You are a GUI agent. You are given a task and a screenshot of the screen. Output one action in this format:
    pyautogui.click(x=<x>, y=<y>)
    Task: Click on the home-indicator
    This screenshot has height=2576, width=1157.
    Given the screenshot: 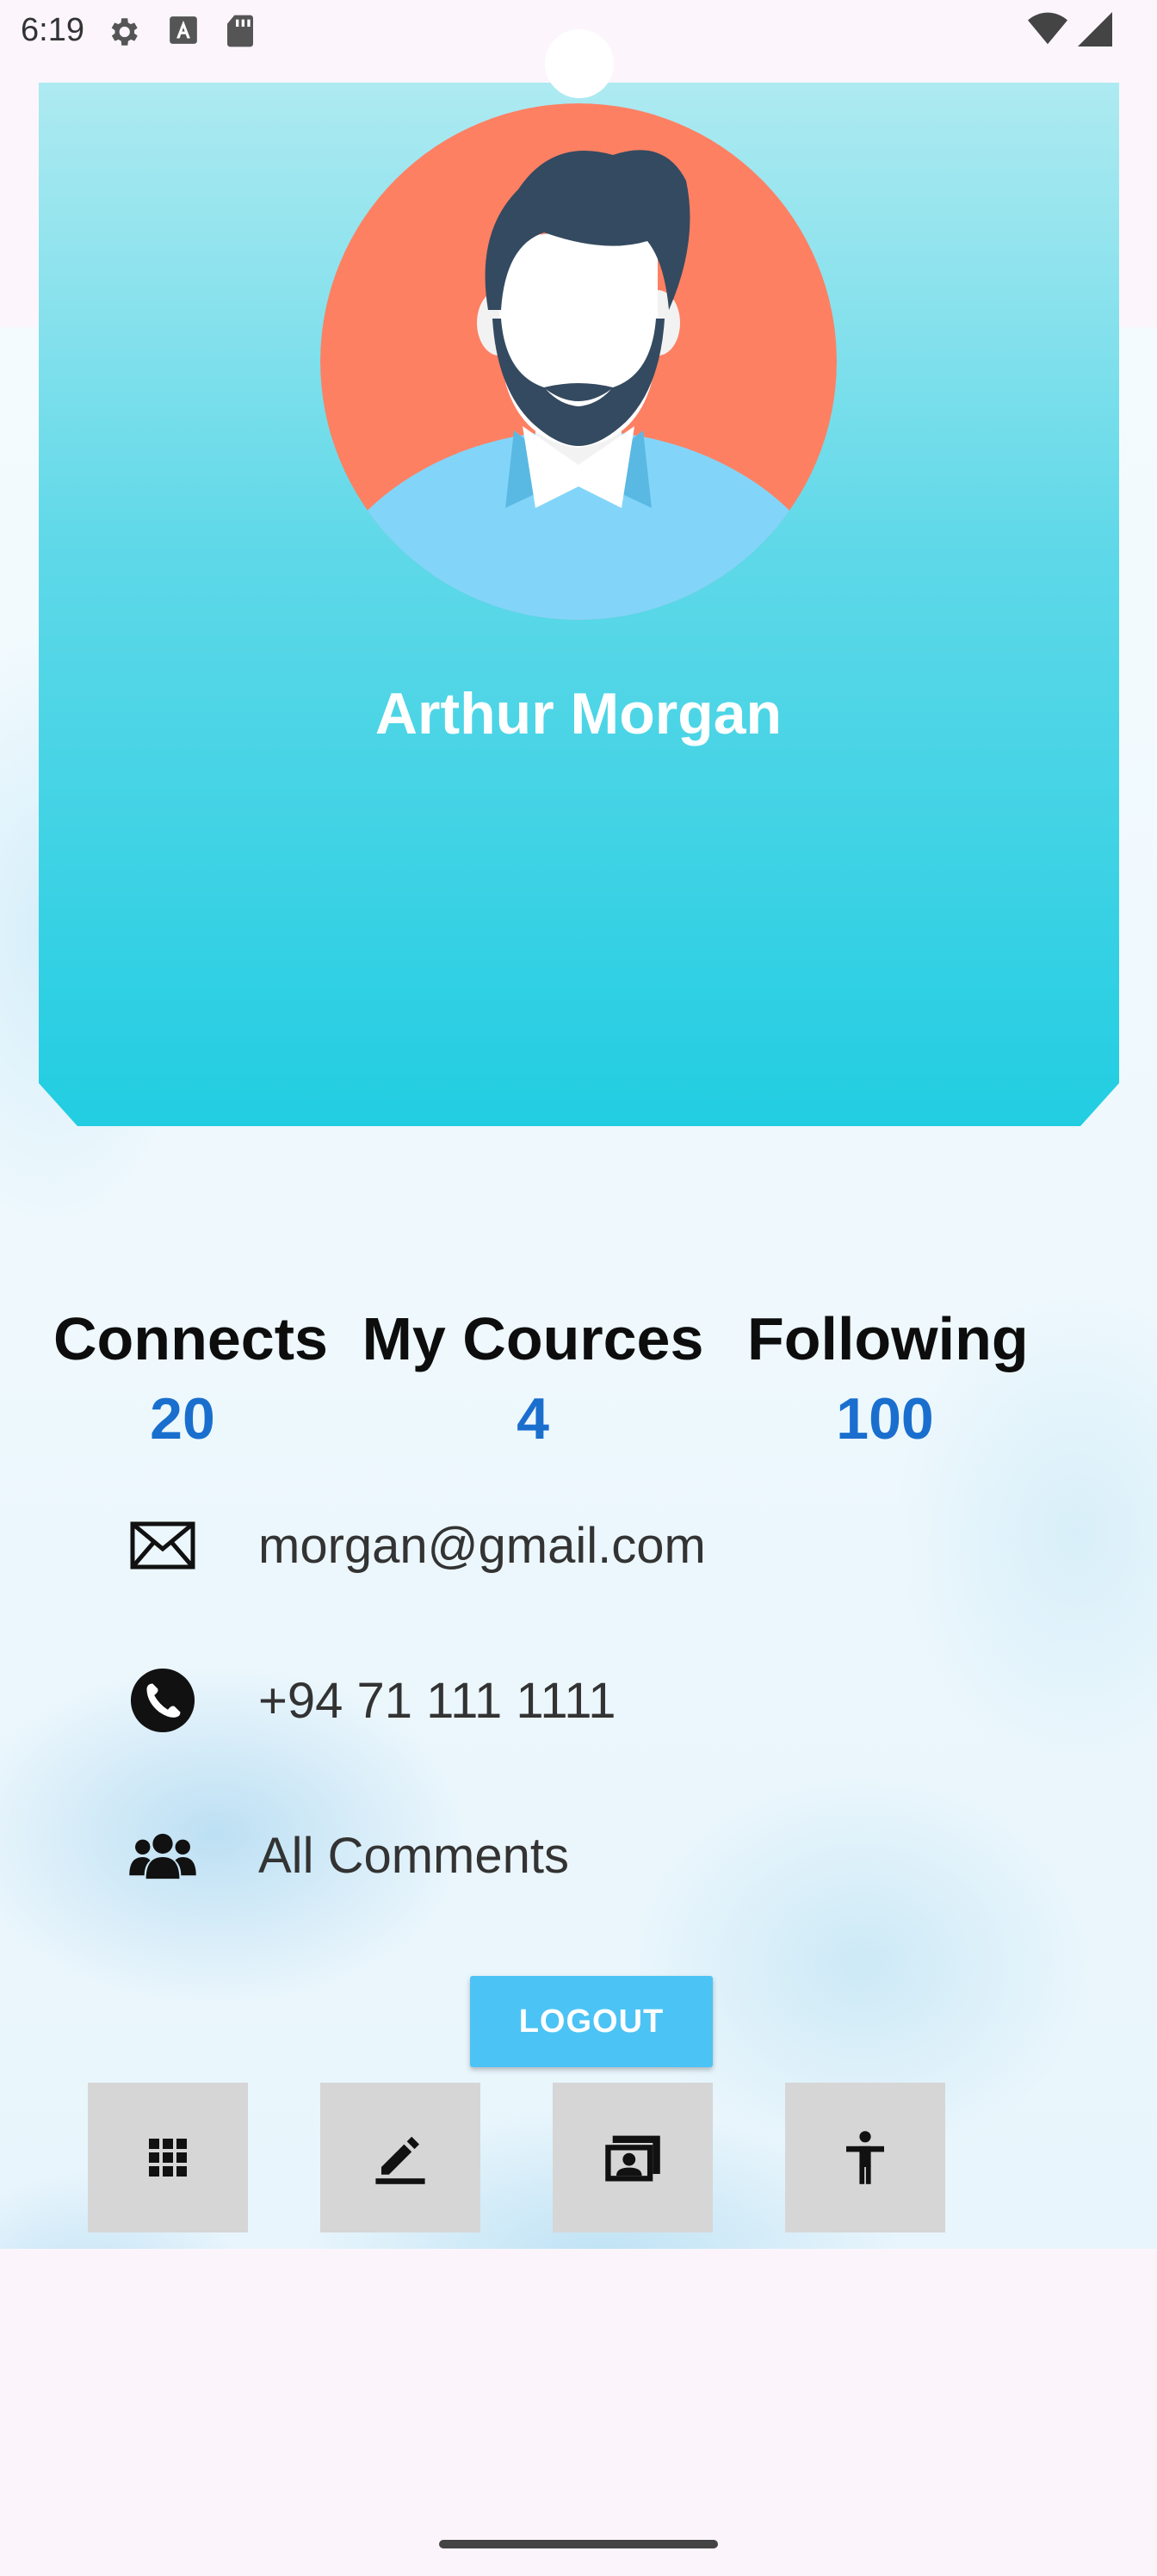 What is the action you would take?
    pyautogui.click(x=579, y=2544)
    